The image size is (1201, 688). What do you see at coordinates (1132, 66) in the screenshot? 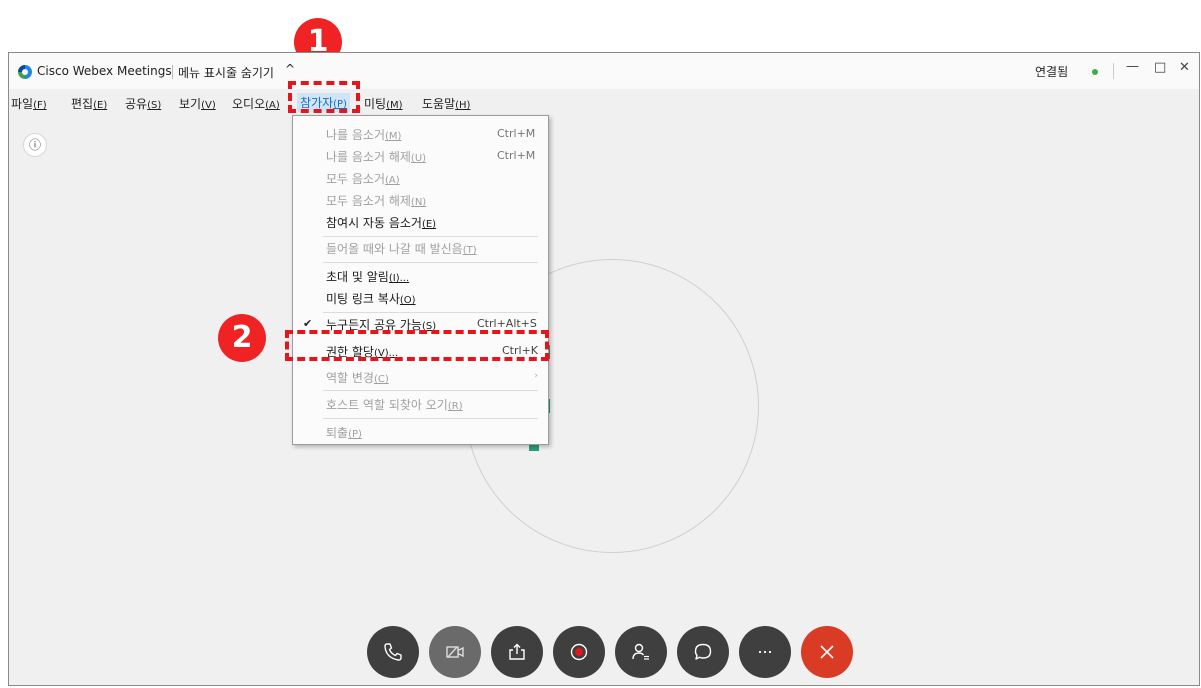
I see `minimize-button: —` at bounding box center [1132, 66].